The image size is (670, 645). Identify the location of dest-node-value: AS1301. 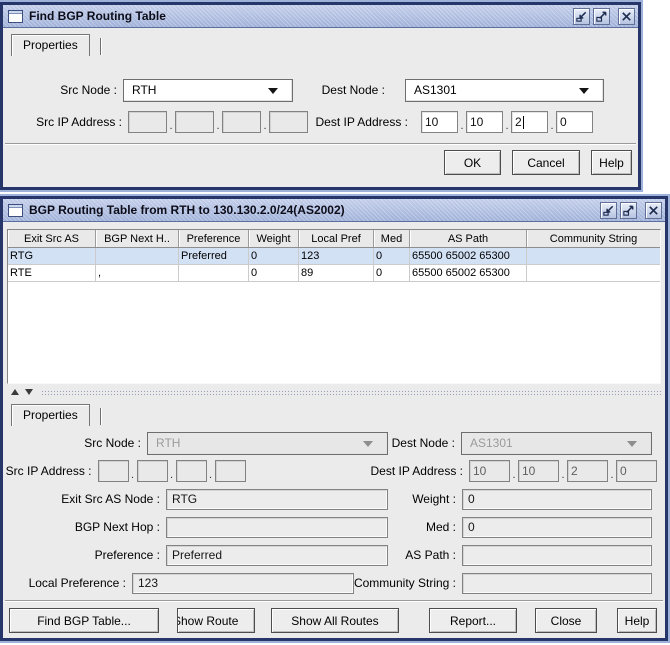
(435, 90).